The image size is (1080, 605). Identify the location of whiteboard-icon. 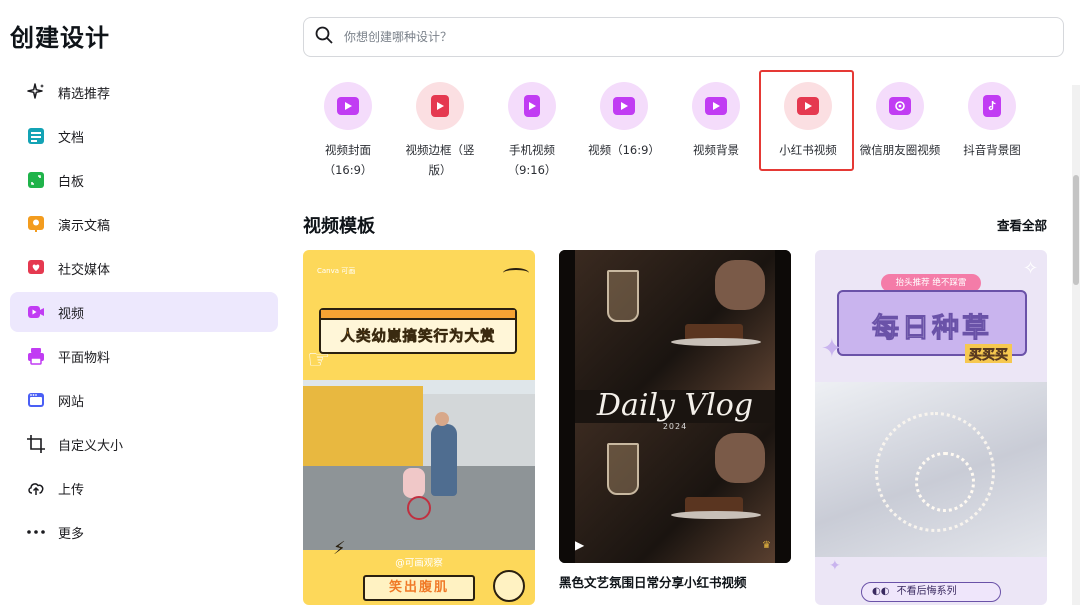
(36, 180).